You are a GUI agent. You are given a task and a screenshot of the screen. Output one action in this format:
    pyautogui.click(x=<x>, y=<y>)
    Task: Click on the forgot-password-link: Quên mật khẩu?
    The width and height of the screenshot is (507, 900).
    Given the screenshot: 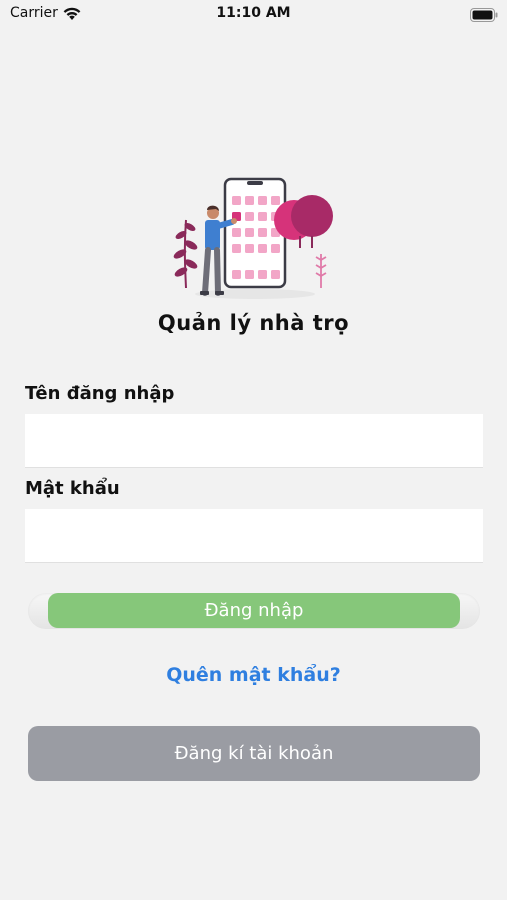 What is the action you would take?
    pyautogui.click(x=253, y=675)
    